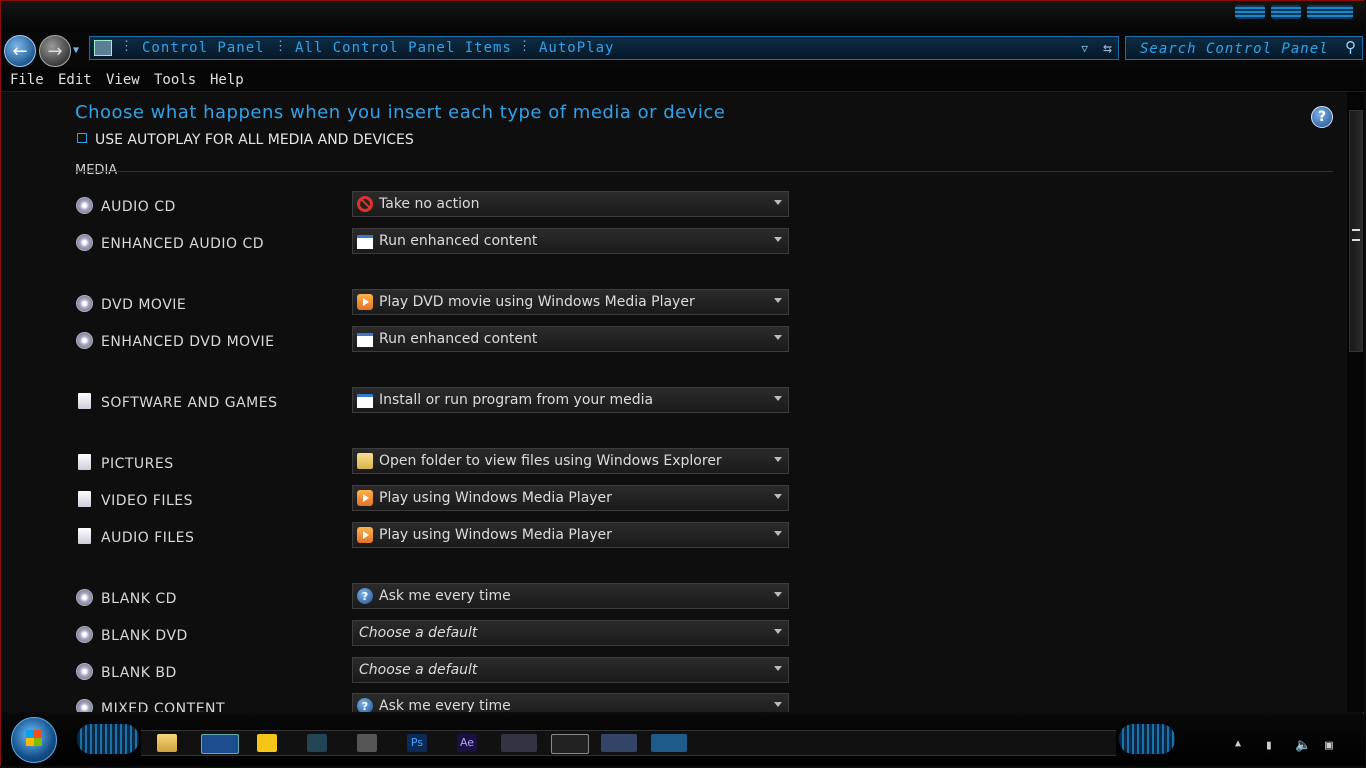 This screenshot has height=768, width=1366. Describe the element at coordinates (1330, 12) in the screenshot. I see `close-button` at that location.